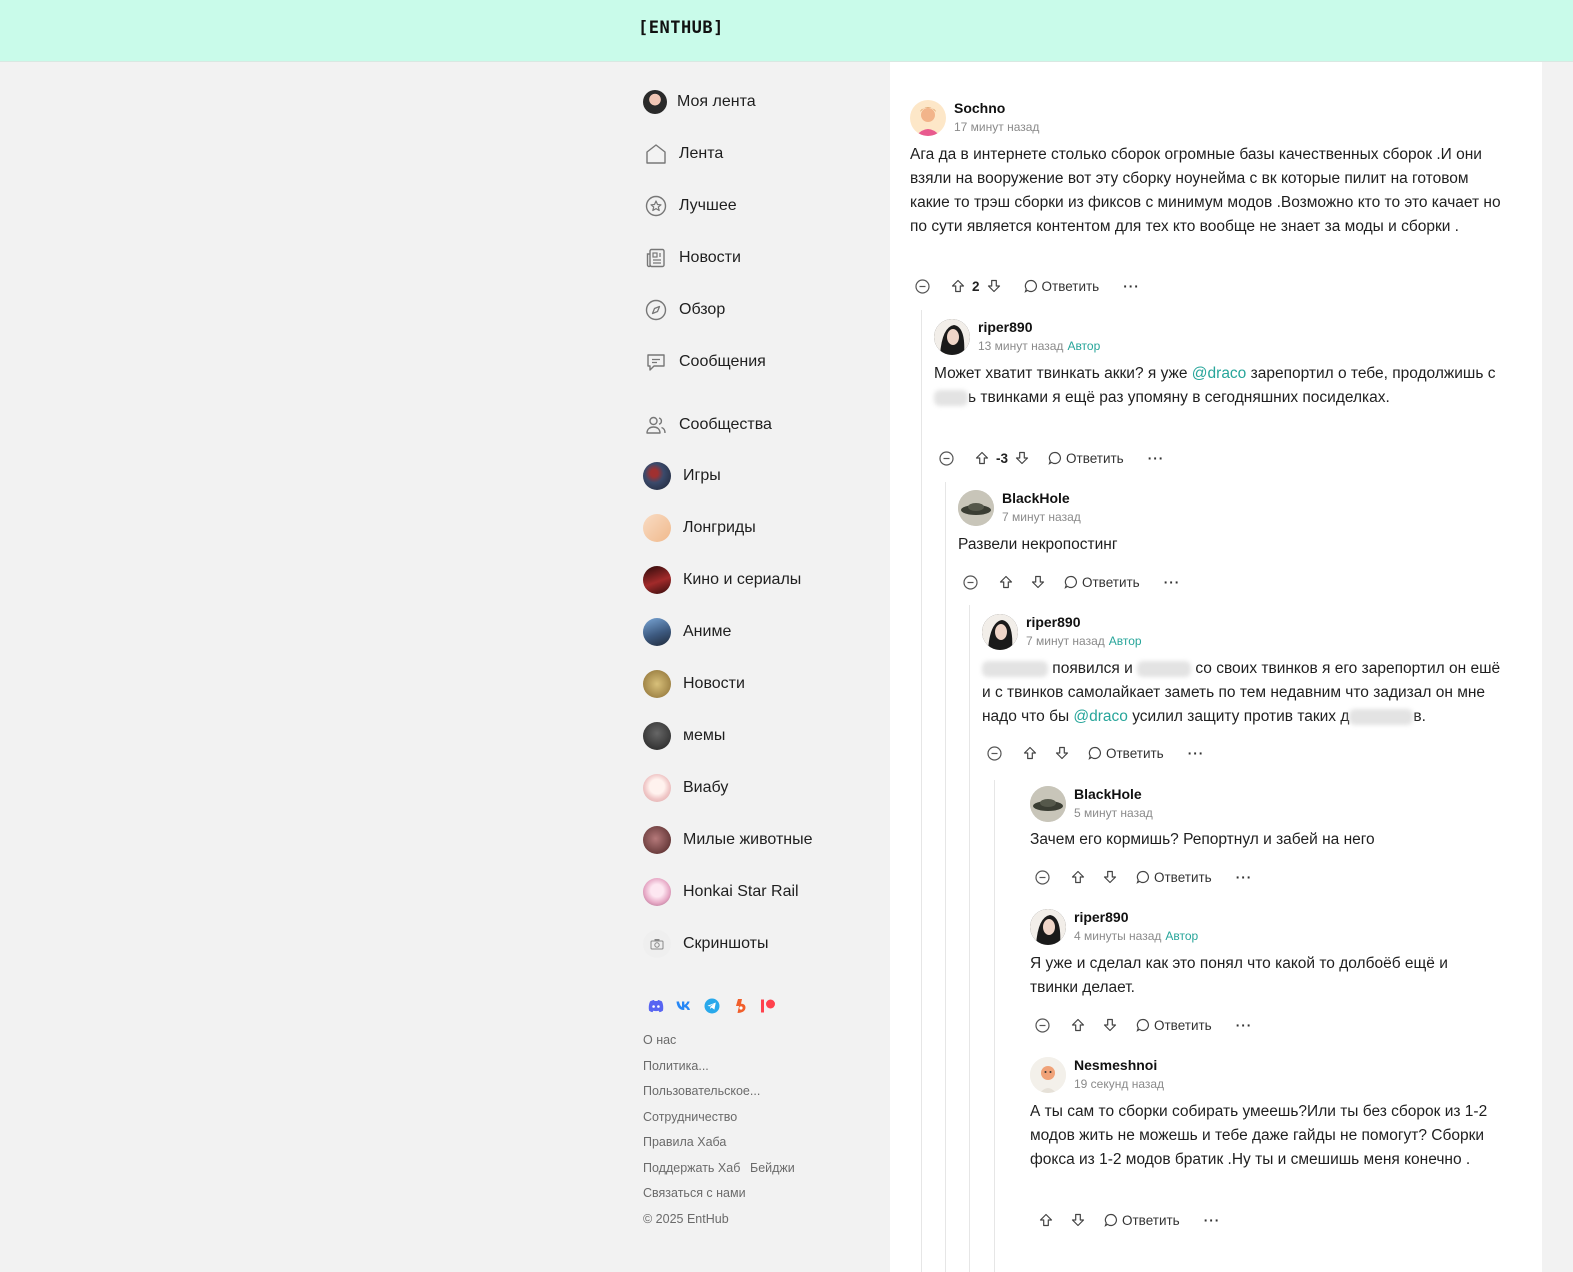 The height and width of the screenshot is (1272, 1573). I want to click on patreon-icon, so click(768, 1006).